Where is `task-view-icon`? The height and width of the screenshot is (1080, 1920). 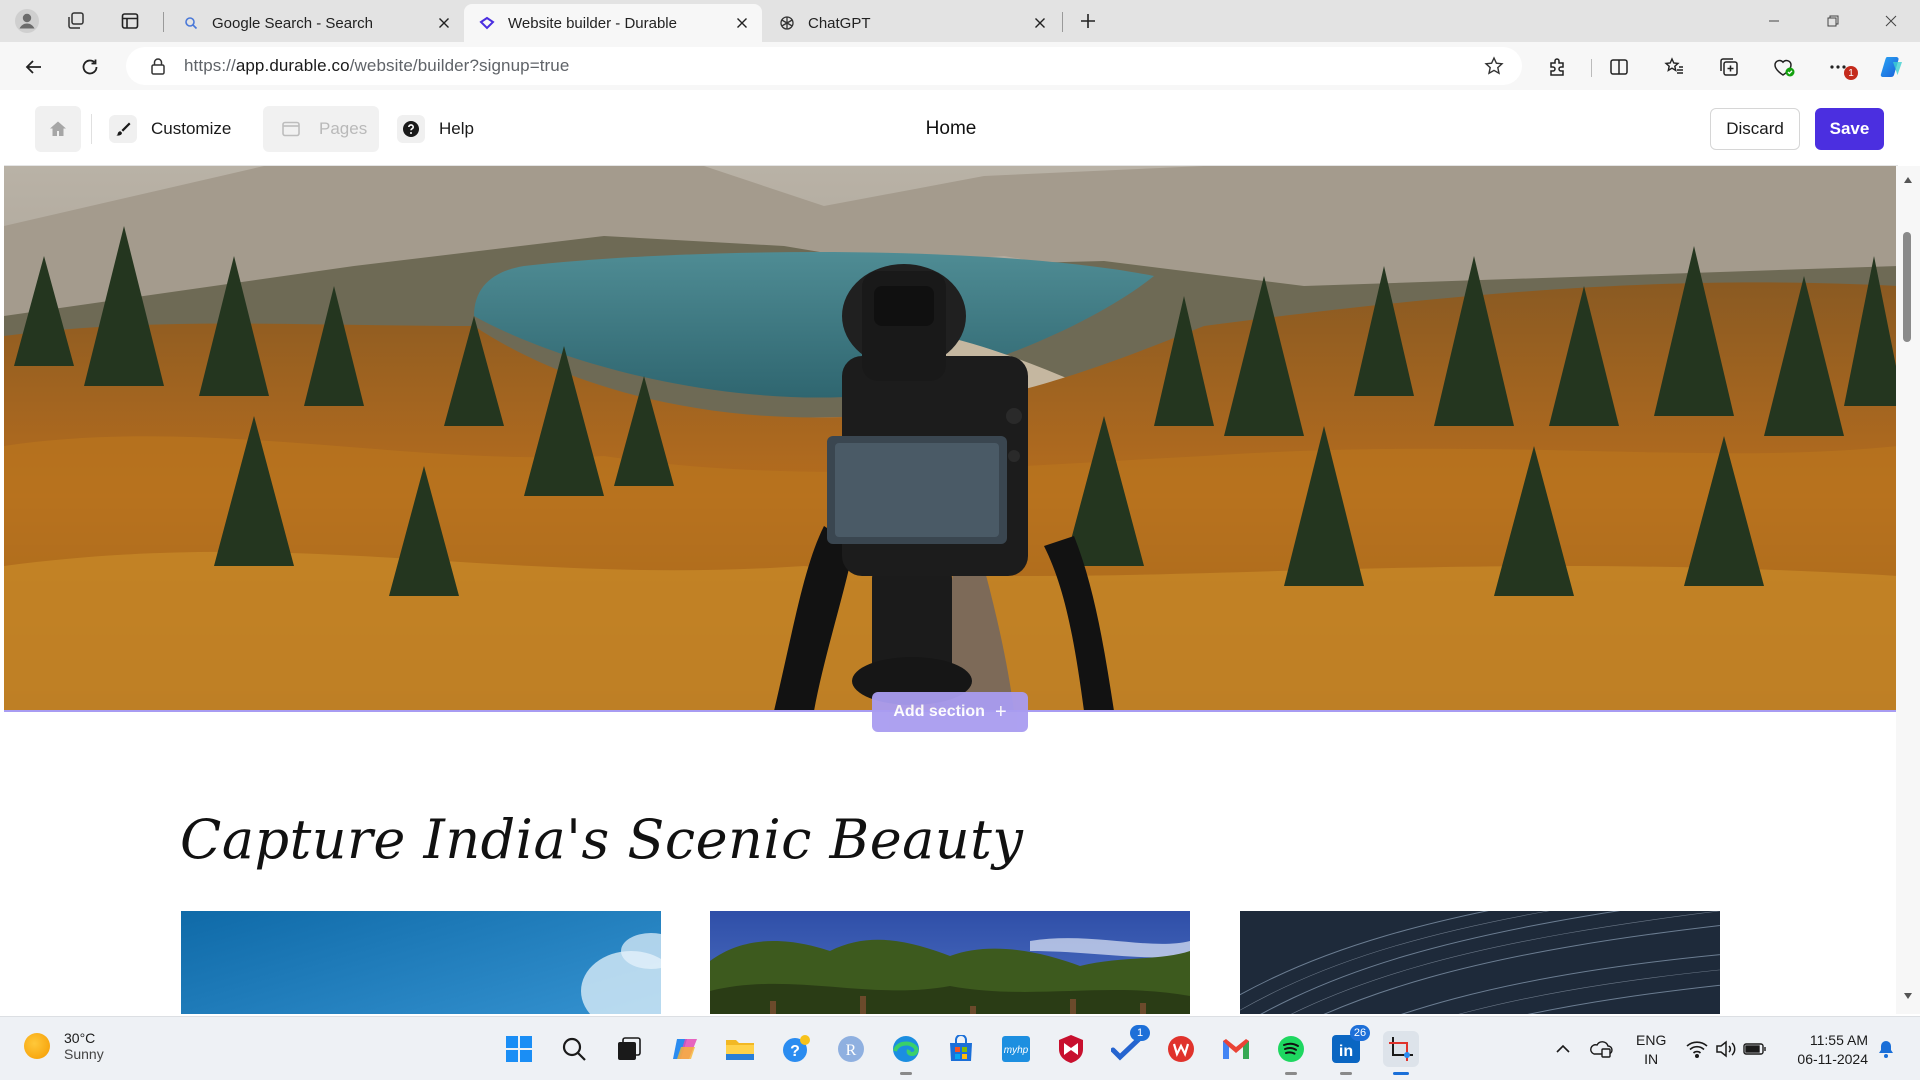
task-view-icon is located at coordinates (629, 1049).